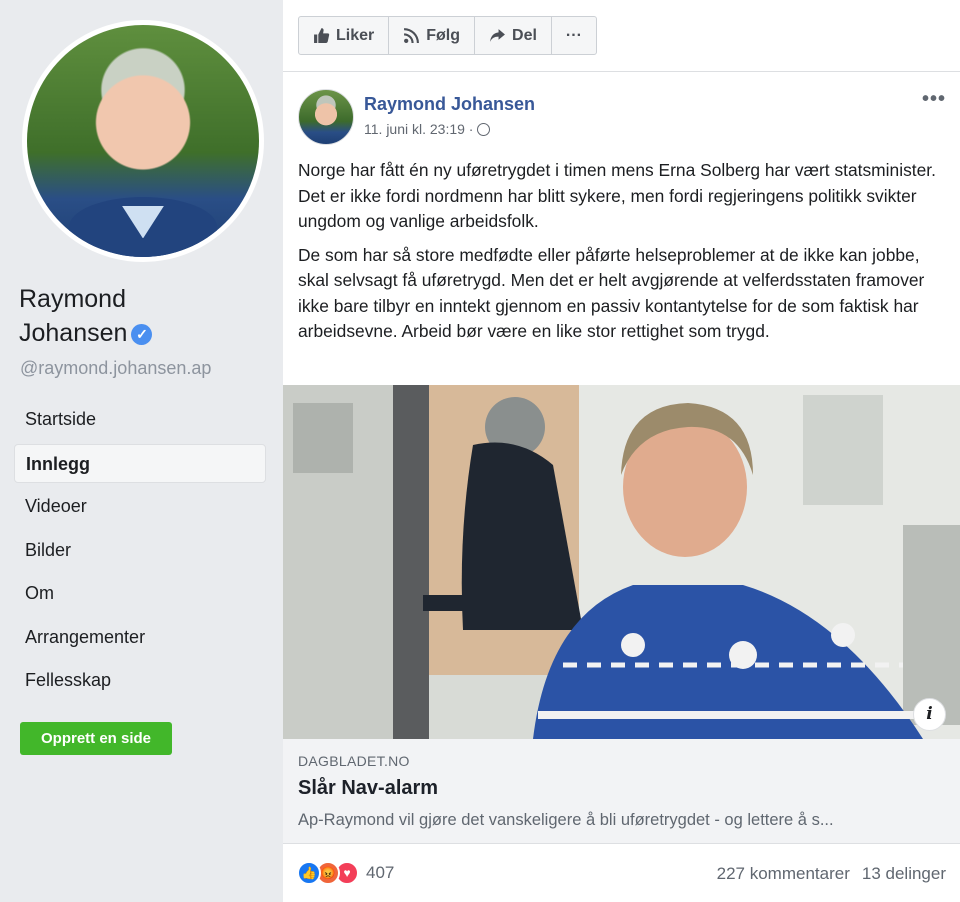 Image resolution: width=960 pixels, height=902 pixels. What do you see at coordinates (142, 334) in the screenshot?
I see `verified-checkmark-icon: ✓` at bounding box center [142, 334].